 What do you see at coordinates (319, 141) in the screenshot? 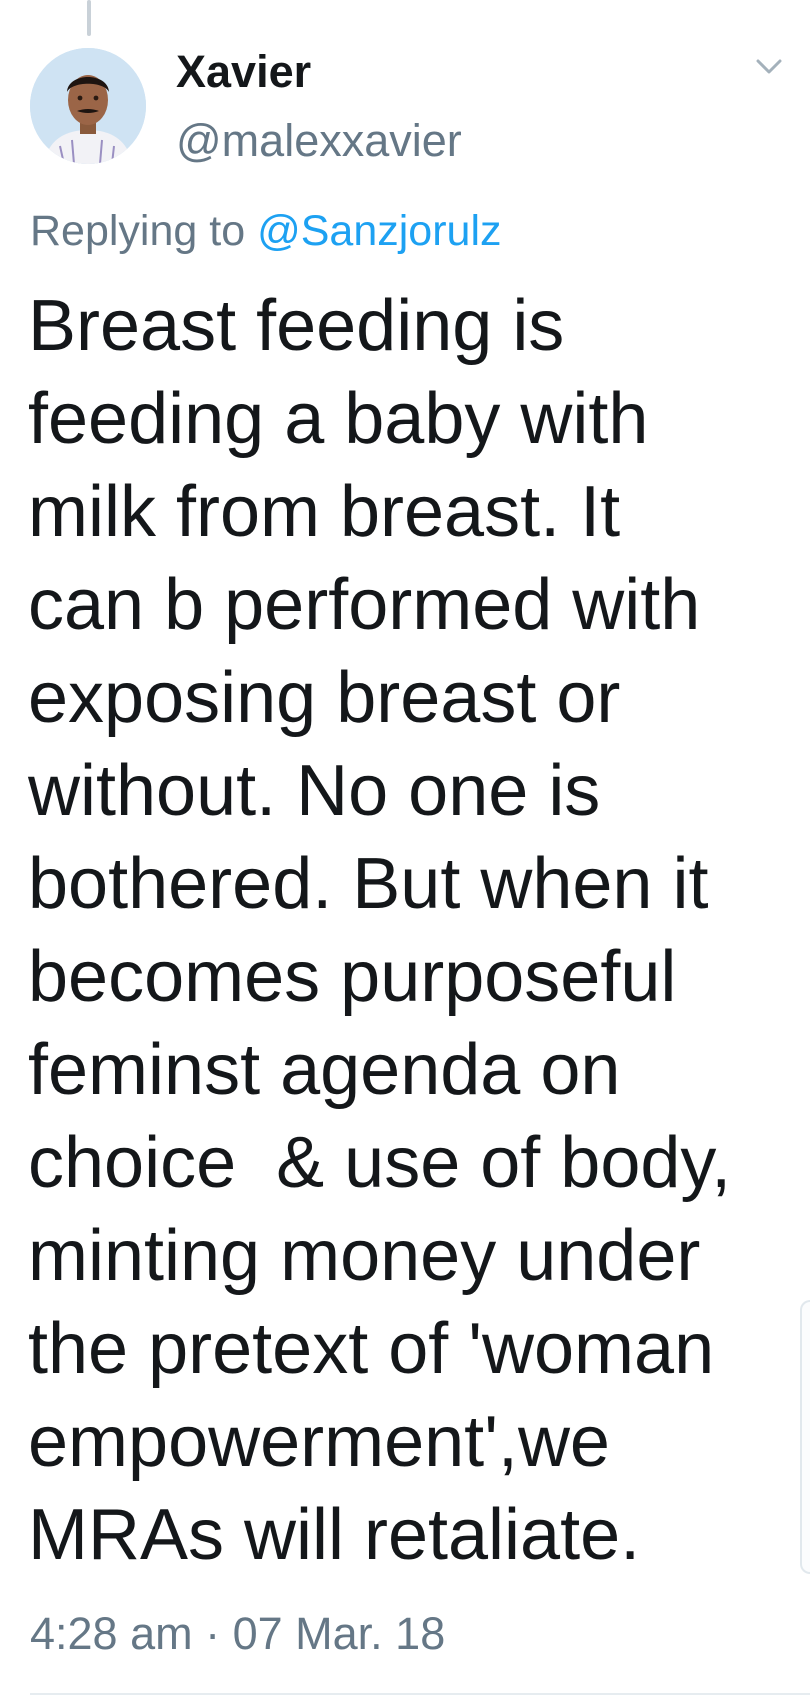
I see `author-handle: @malexxavier` at bounding box center [319, 141].